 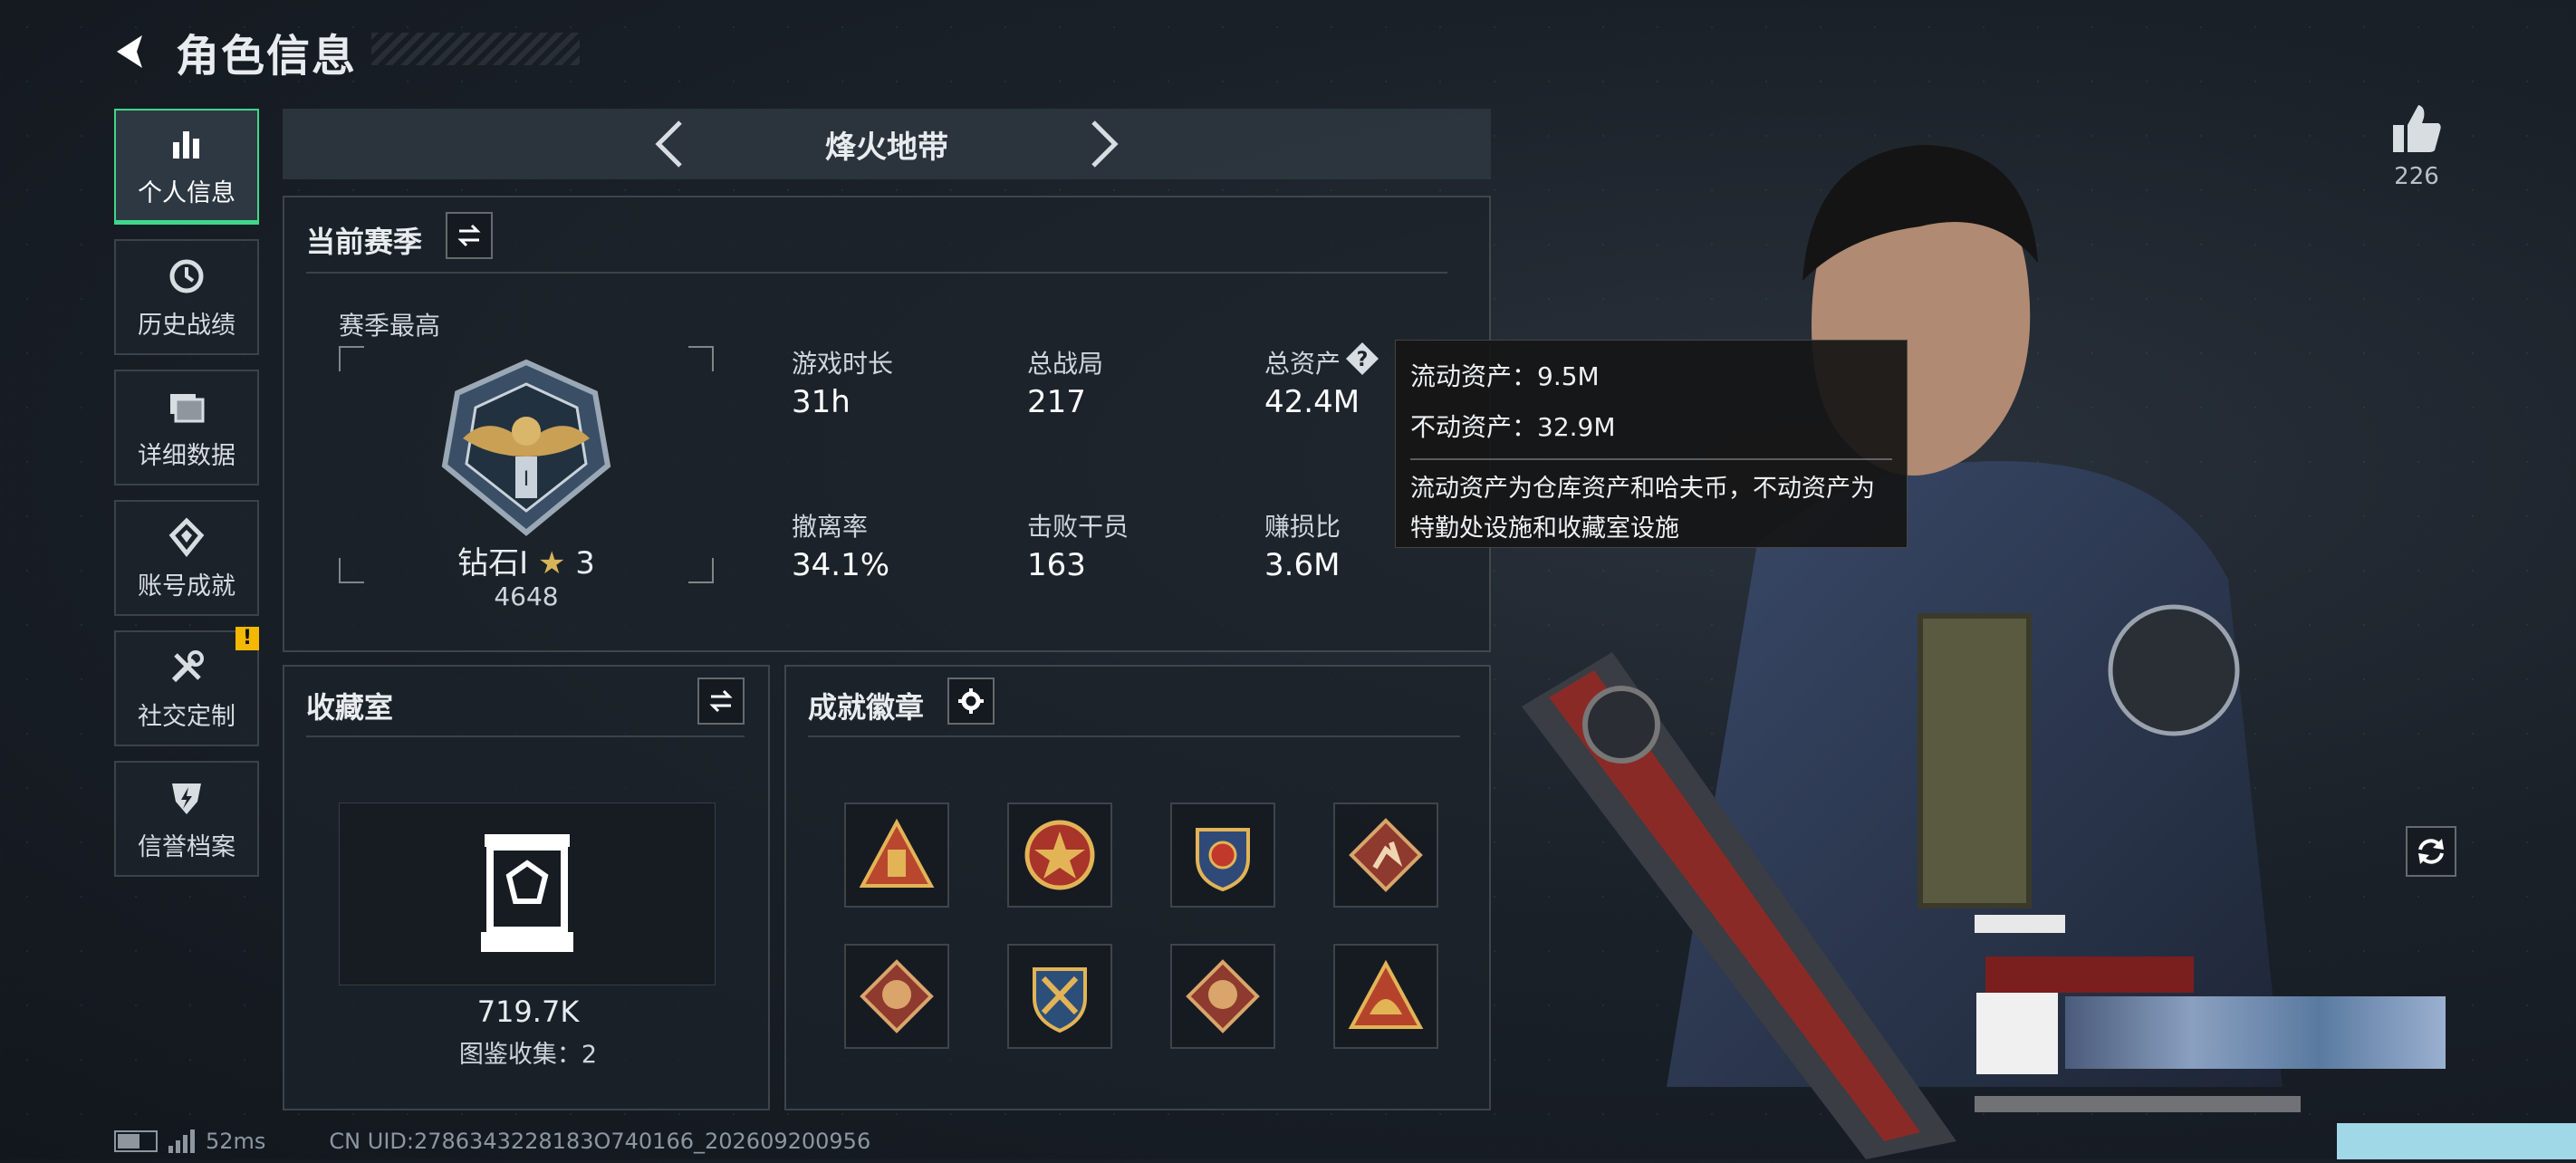 I want to click on sidebar-item-reputation: 信誉档案, so click(x=186, y=819).